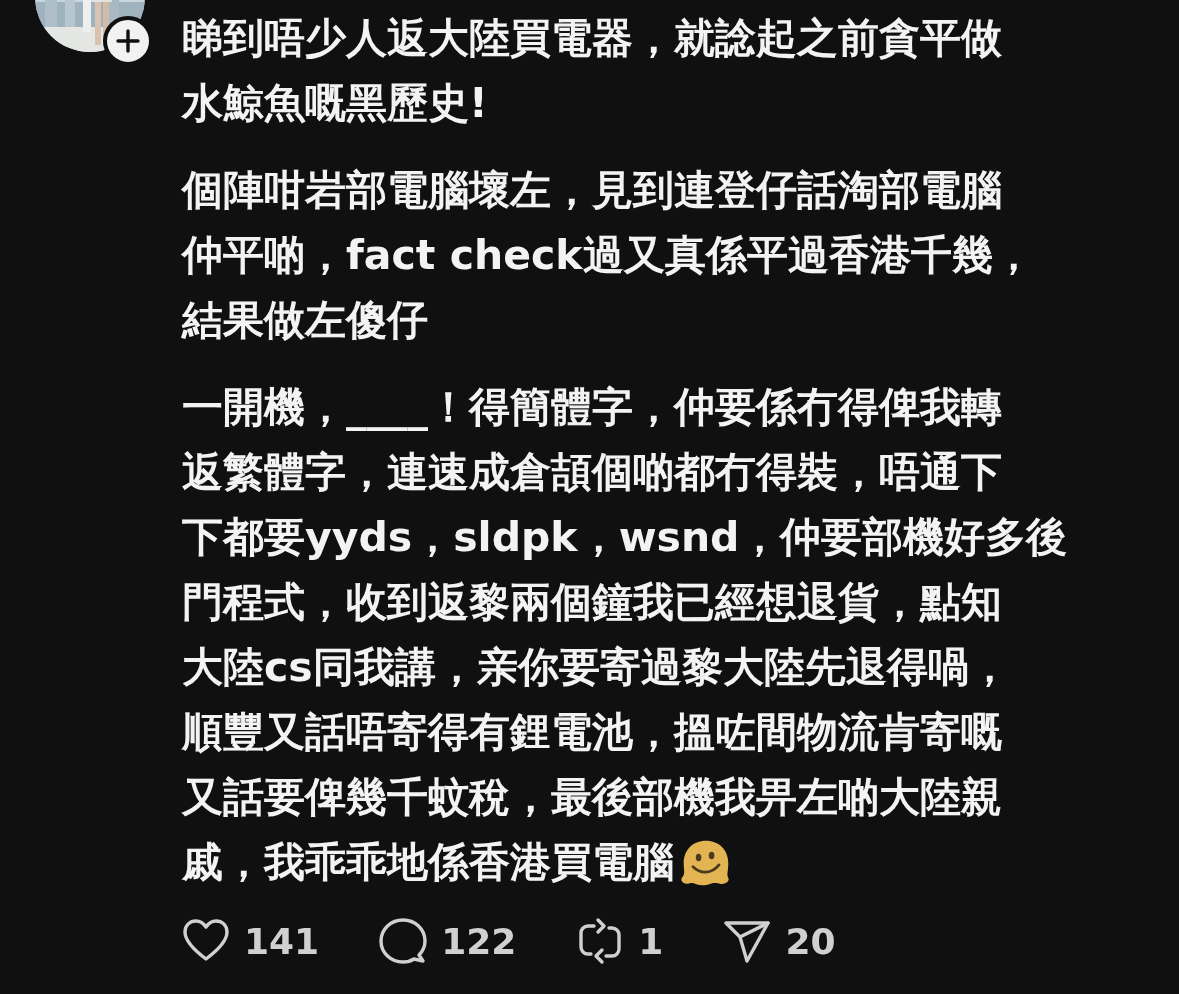 The width and height of the screenshot is (1179, 994). I want to click on repost-button: 1, so click(620, 941).